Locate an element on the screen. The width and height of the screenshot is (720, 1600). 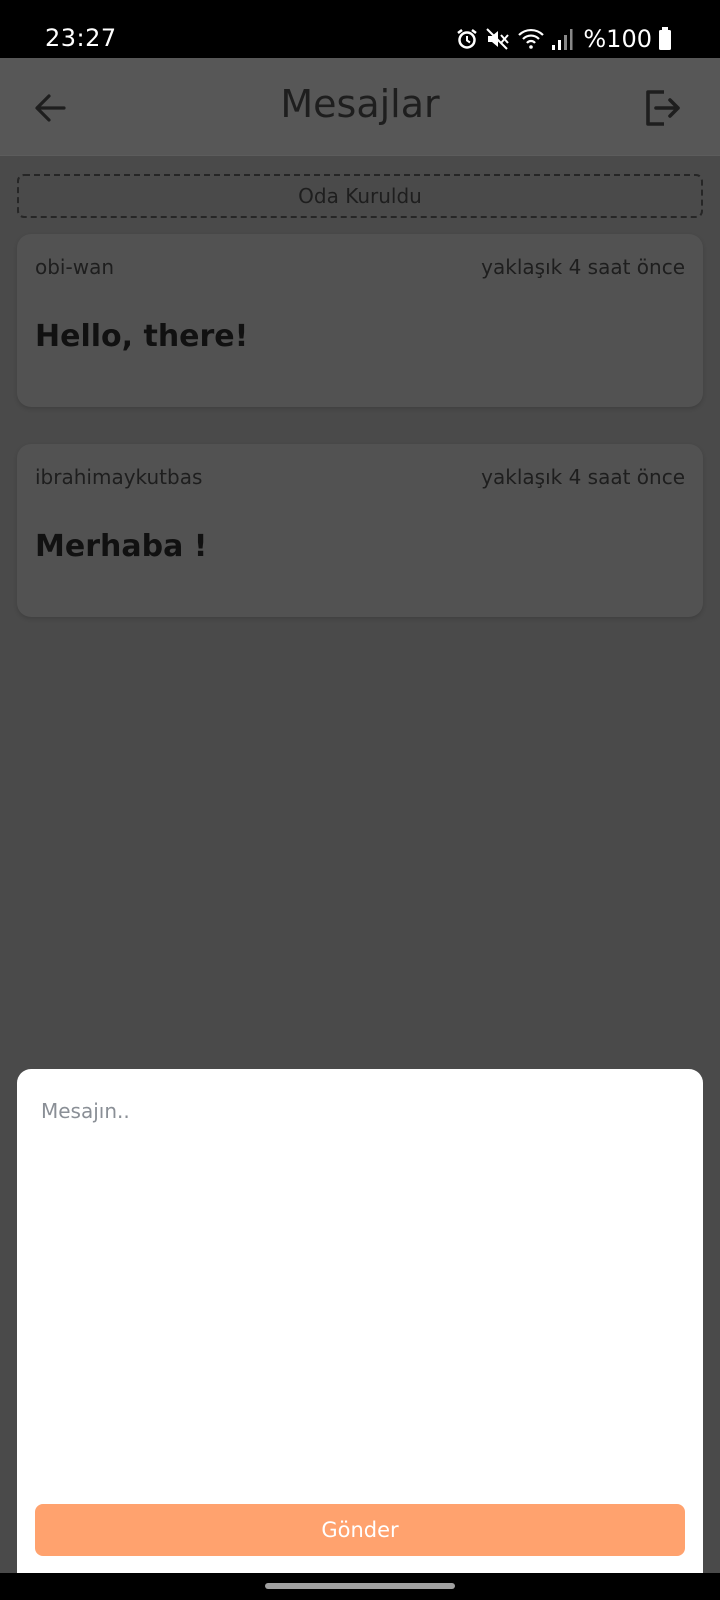
home-indicator is located at coordinates (360, 1586).